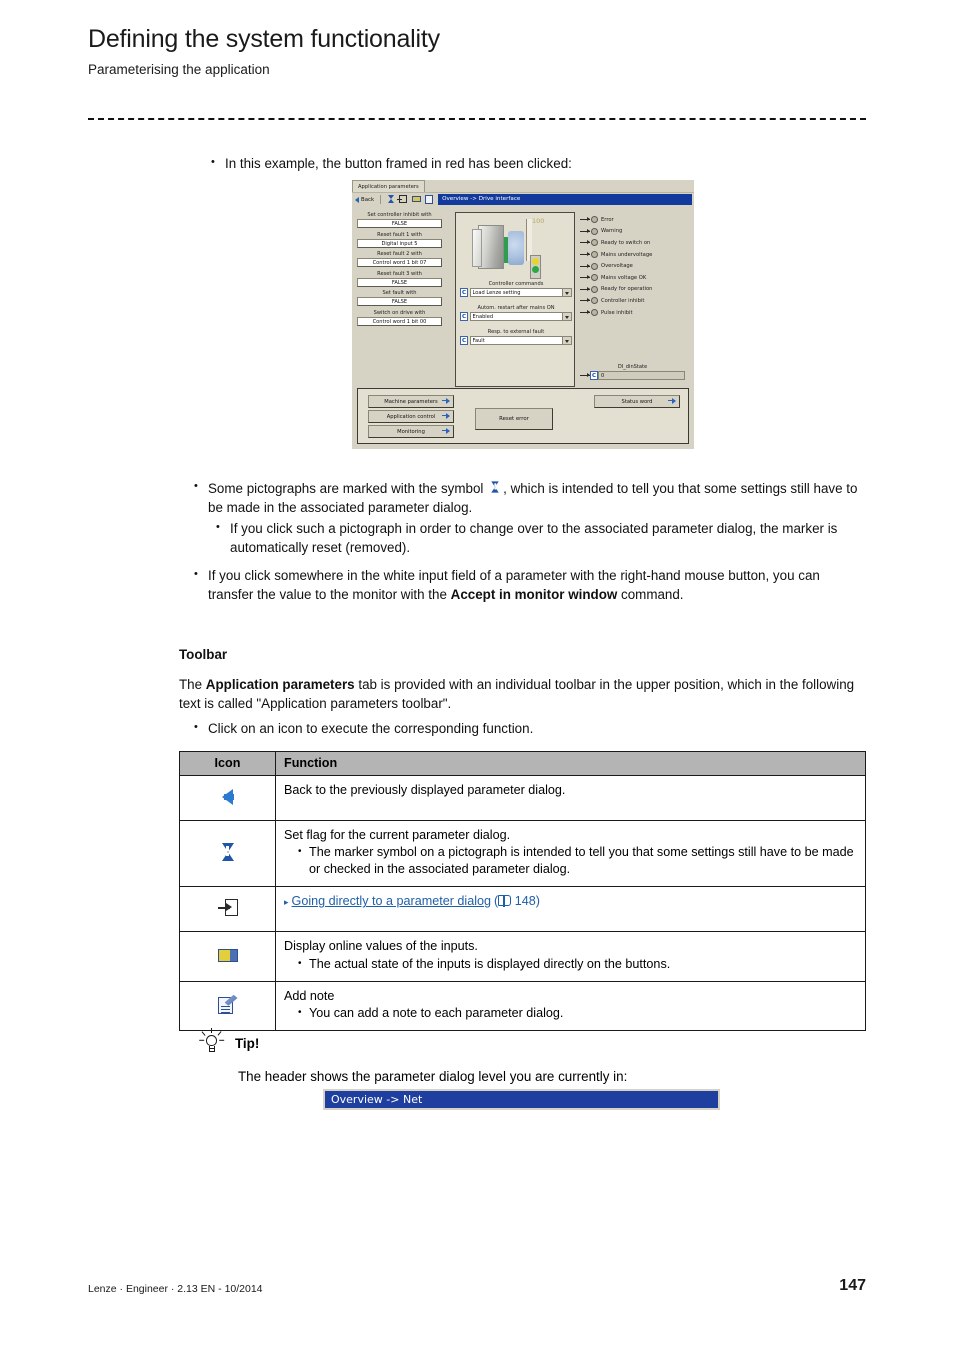 The height and width of the screenshot is (1350, 954). Describe the element at coordinates (627, 289) in the screenshot. I see `led-label: Ready for operation` at that location.